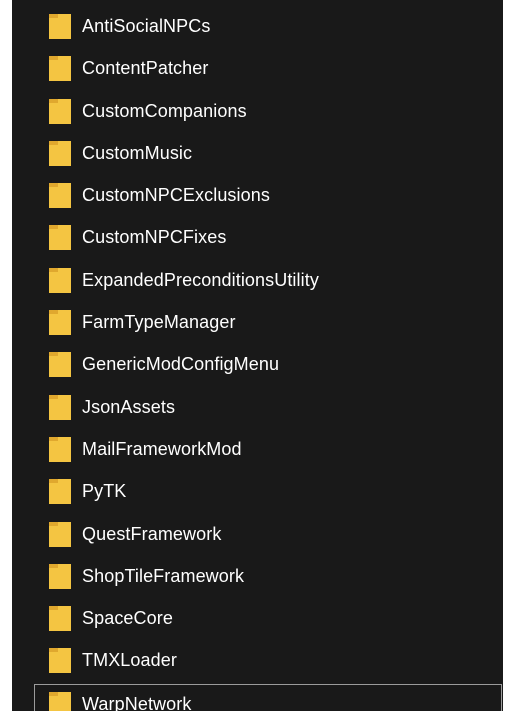  I want to click on folder-name: ExpandedPreconditionsUtility, so click(200, 279).